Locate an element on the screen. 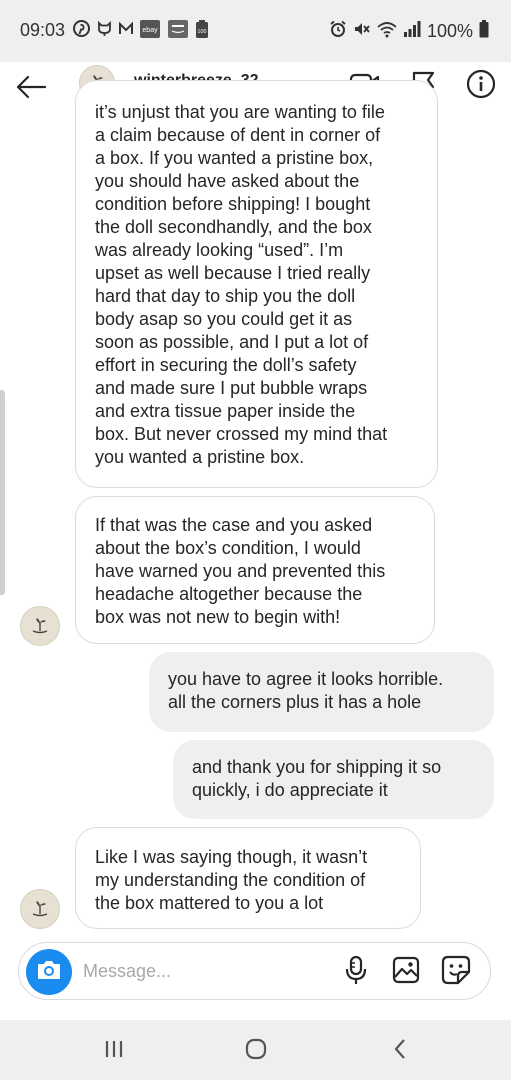 The height and width of the screenshot is (1080, 511). message-composer is located at coordinates (254, 971).